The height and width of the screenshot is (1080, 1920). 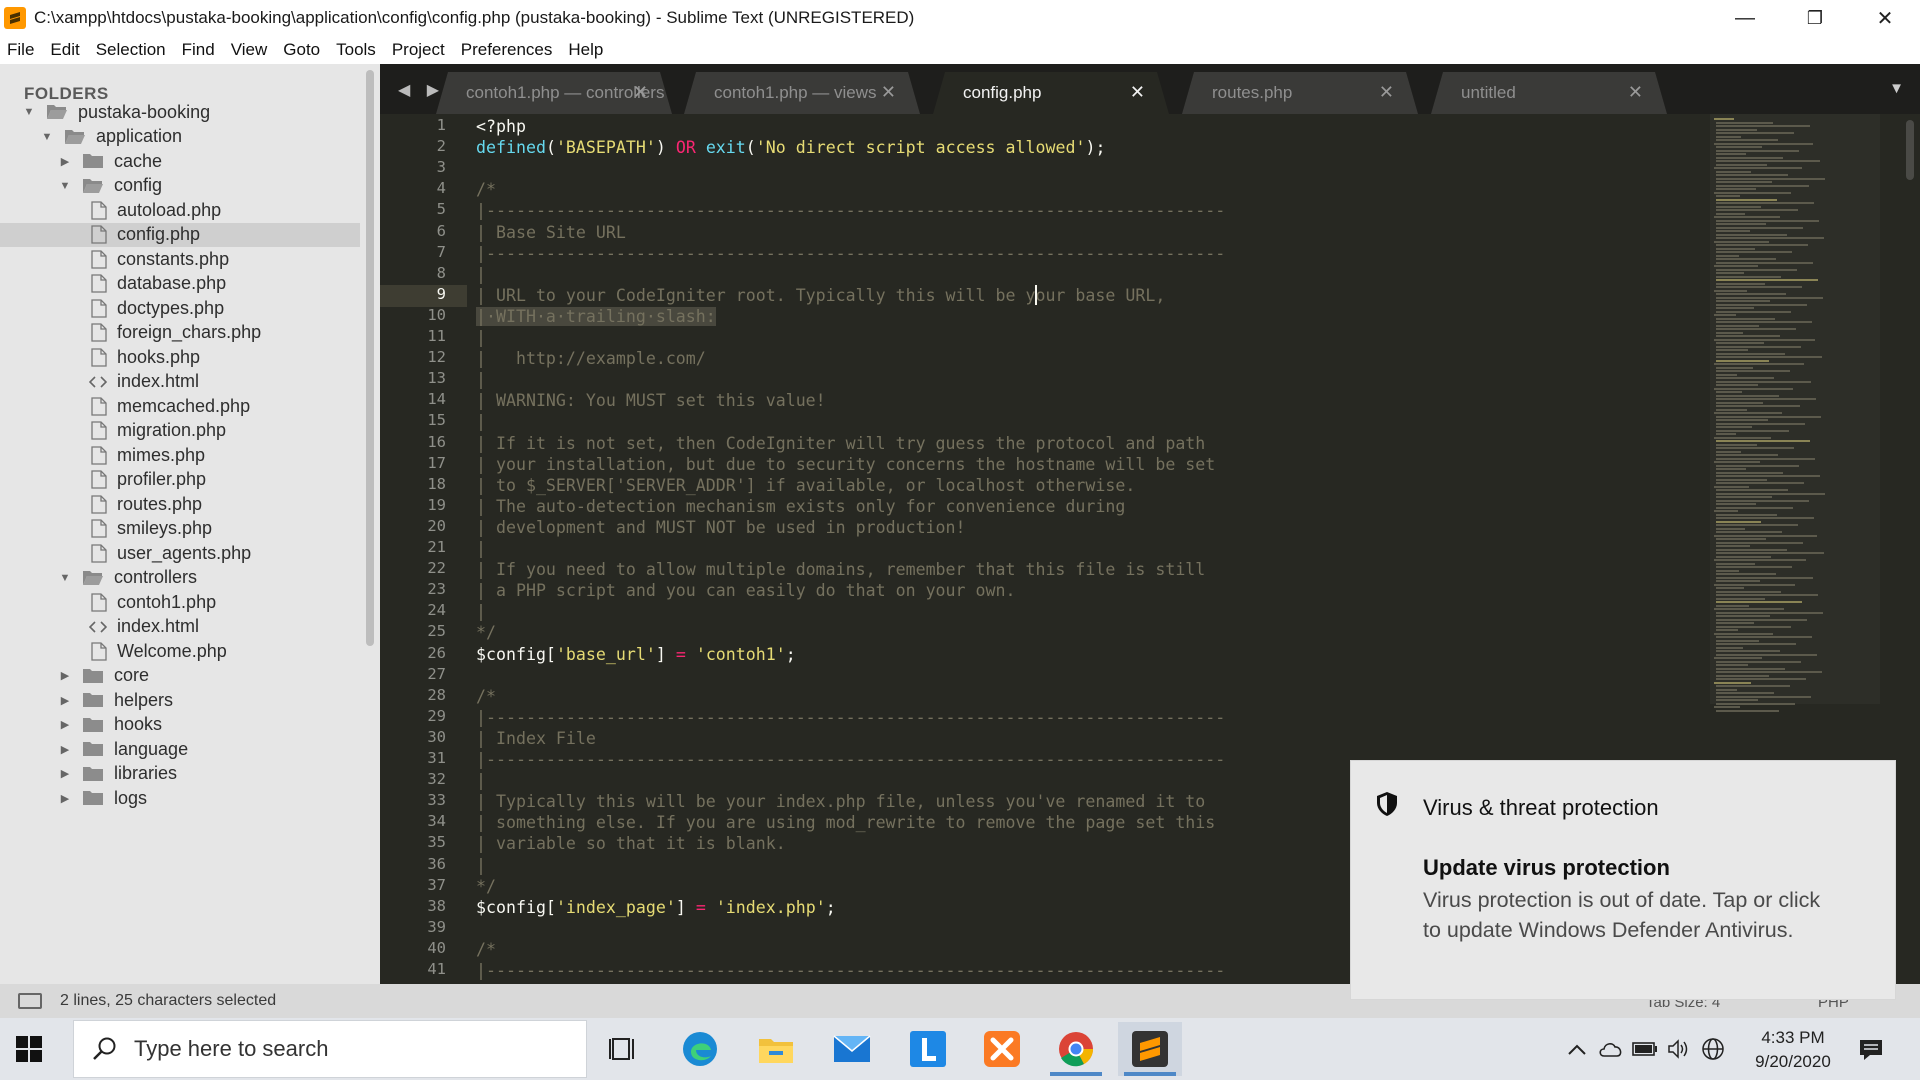 What do you see at coordinates (180, 749) in the screenshot?
I see `tree-folder: ▶ language` at bounding box center [180, 749].